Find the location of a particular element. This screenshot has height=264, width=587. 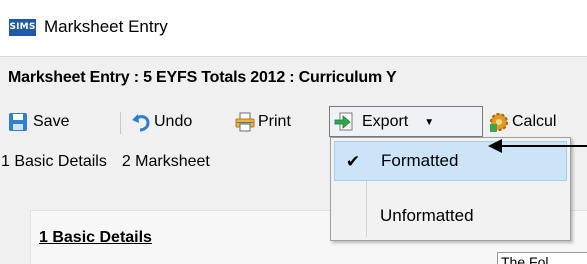

gear-icon is located at coordinates (499, 122).